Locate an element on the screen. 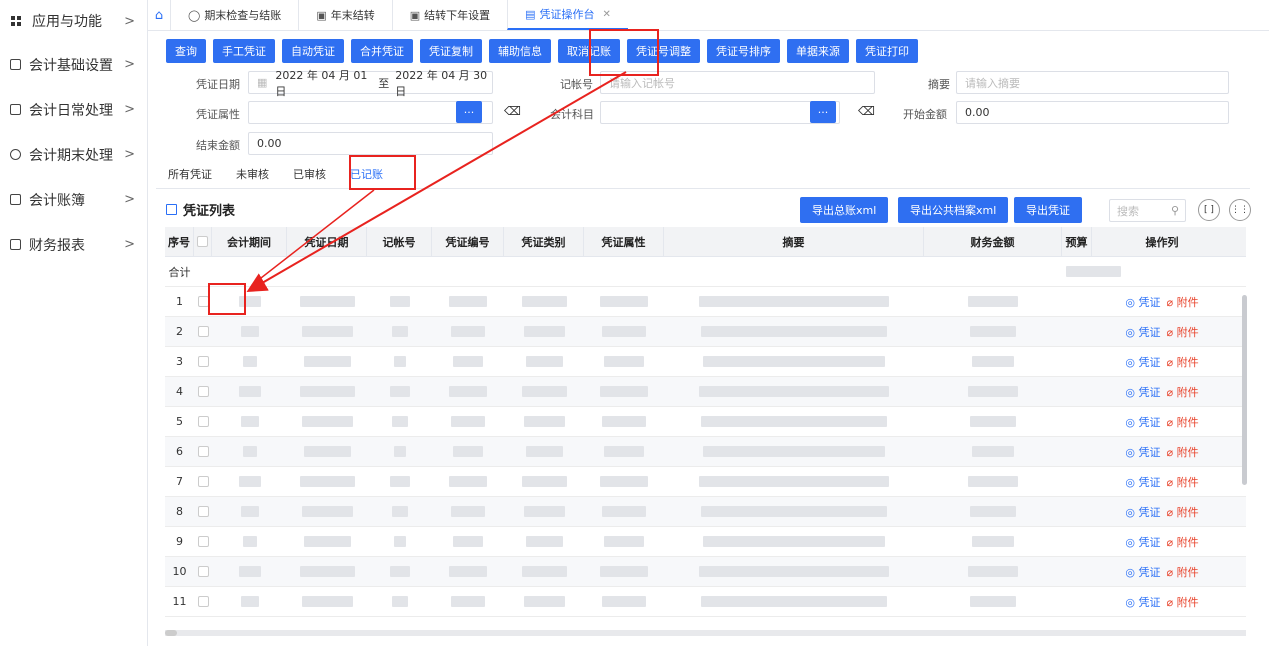 This screenshot has width=1269, height=646. select-all-checkbox is located at coordinates (202, 241).